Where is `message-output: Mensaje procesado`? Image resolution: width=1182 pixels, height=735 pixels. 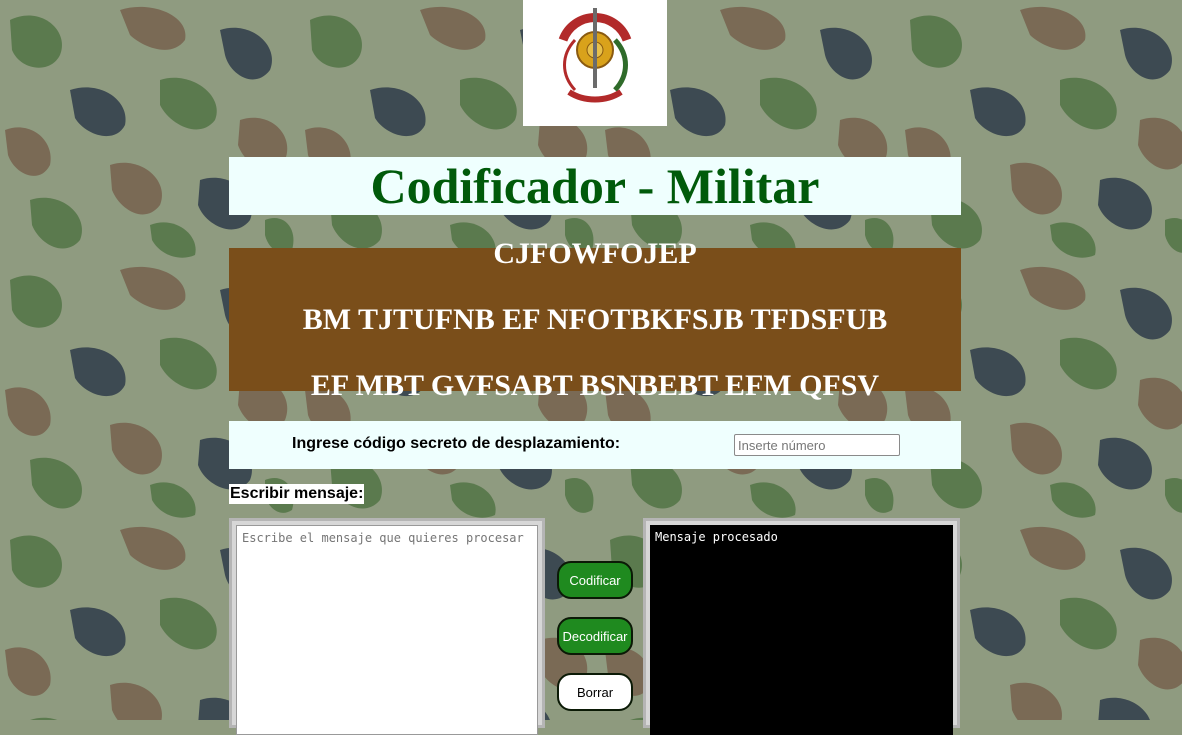
message-output: Mensaje procesado is located at coordinates (801, 630).